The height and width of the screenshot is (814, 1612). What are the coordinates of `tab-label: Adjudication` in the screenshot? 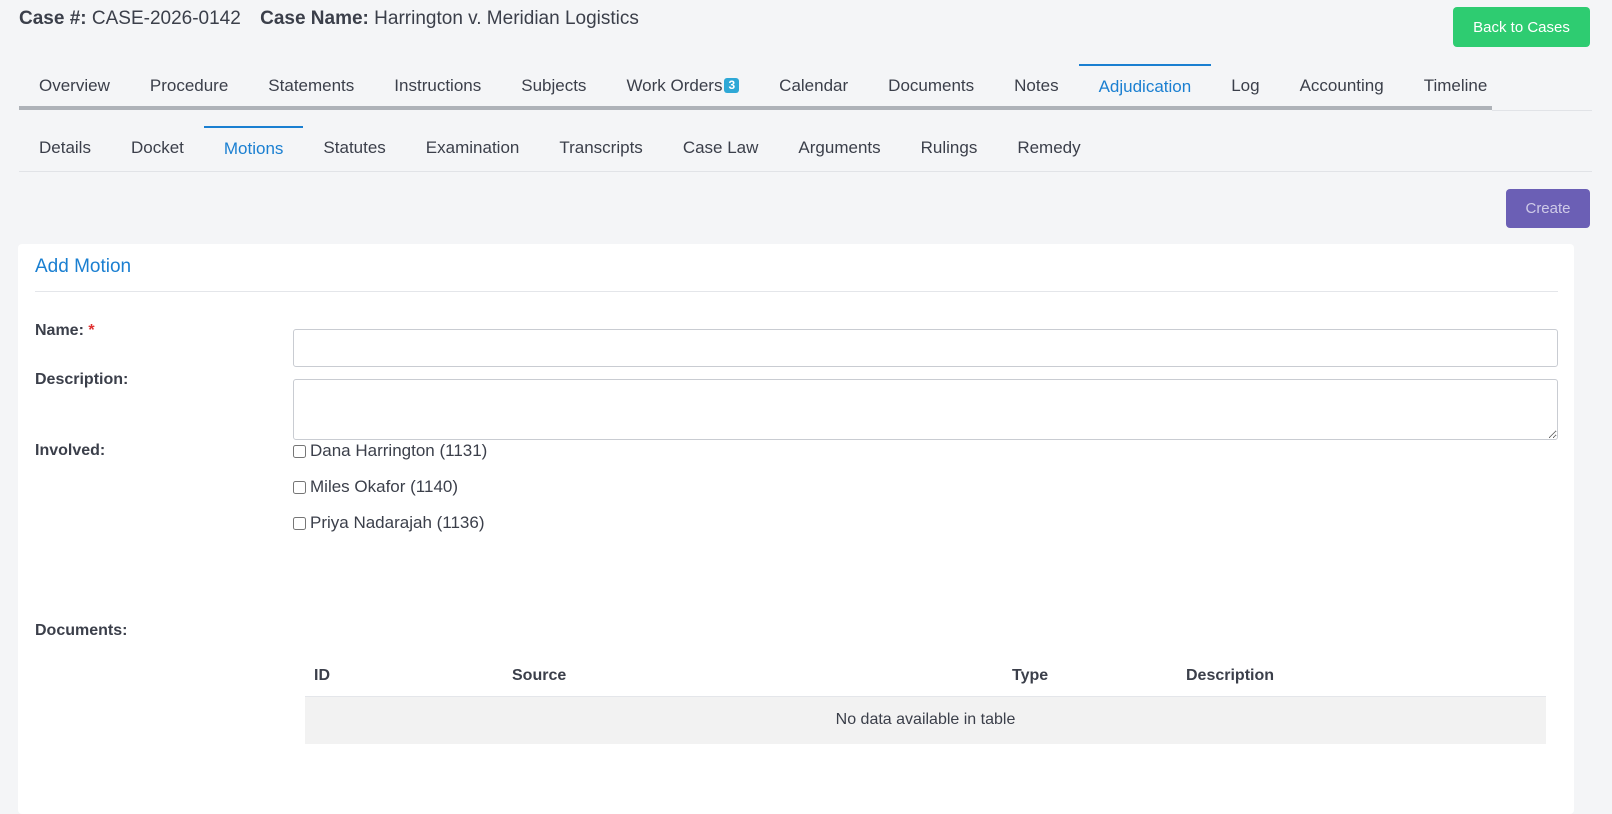 It's located at (1145, 86).